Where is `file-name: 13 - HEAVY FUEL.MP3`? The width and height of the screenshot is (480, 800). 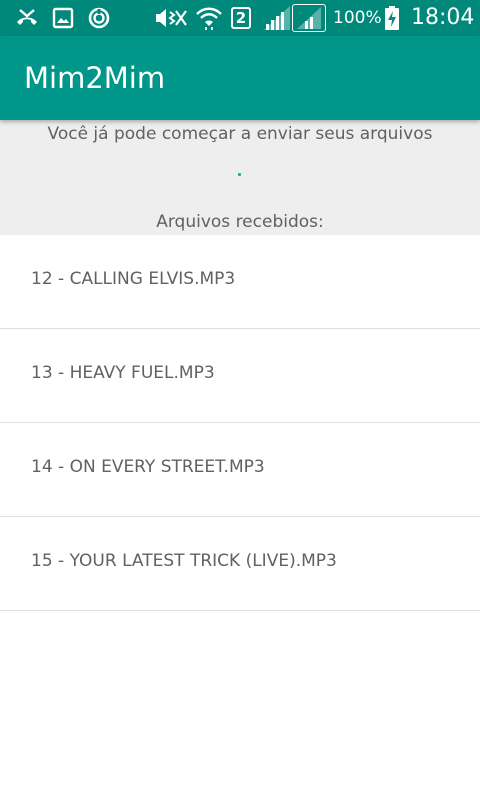
file-name: 13 - HEAVY FUEL.MP3 is located at coordinates (123, 373).